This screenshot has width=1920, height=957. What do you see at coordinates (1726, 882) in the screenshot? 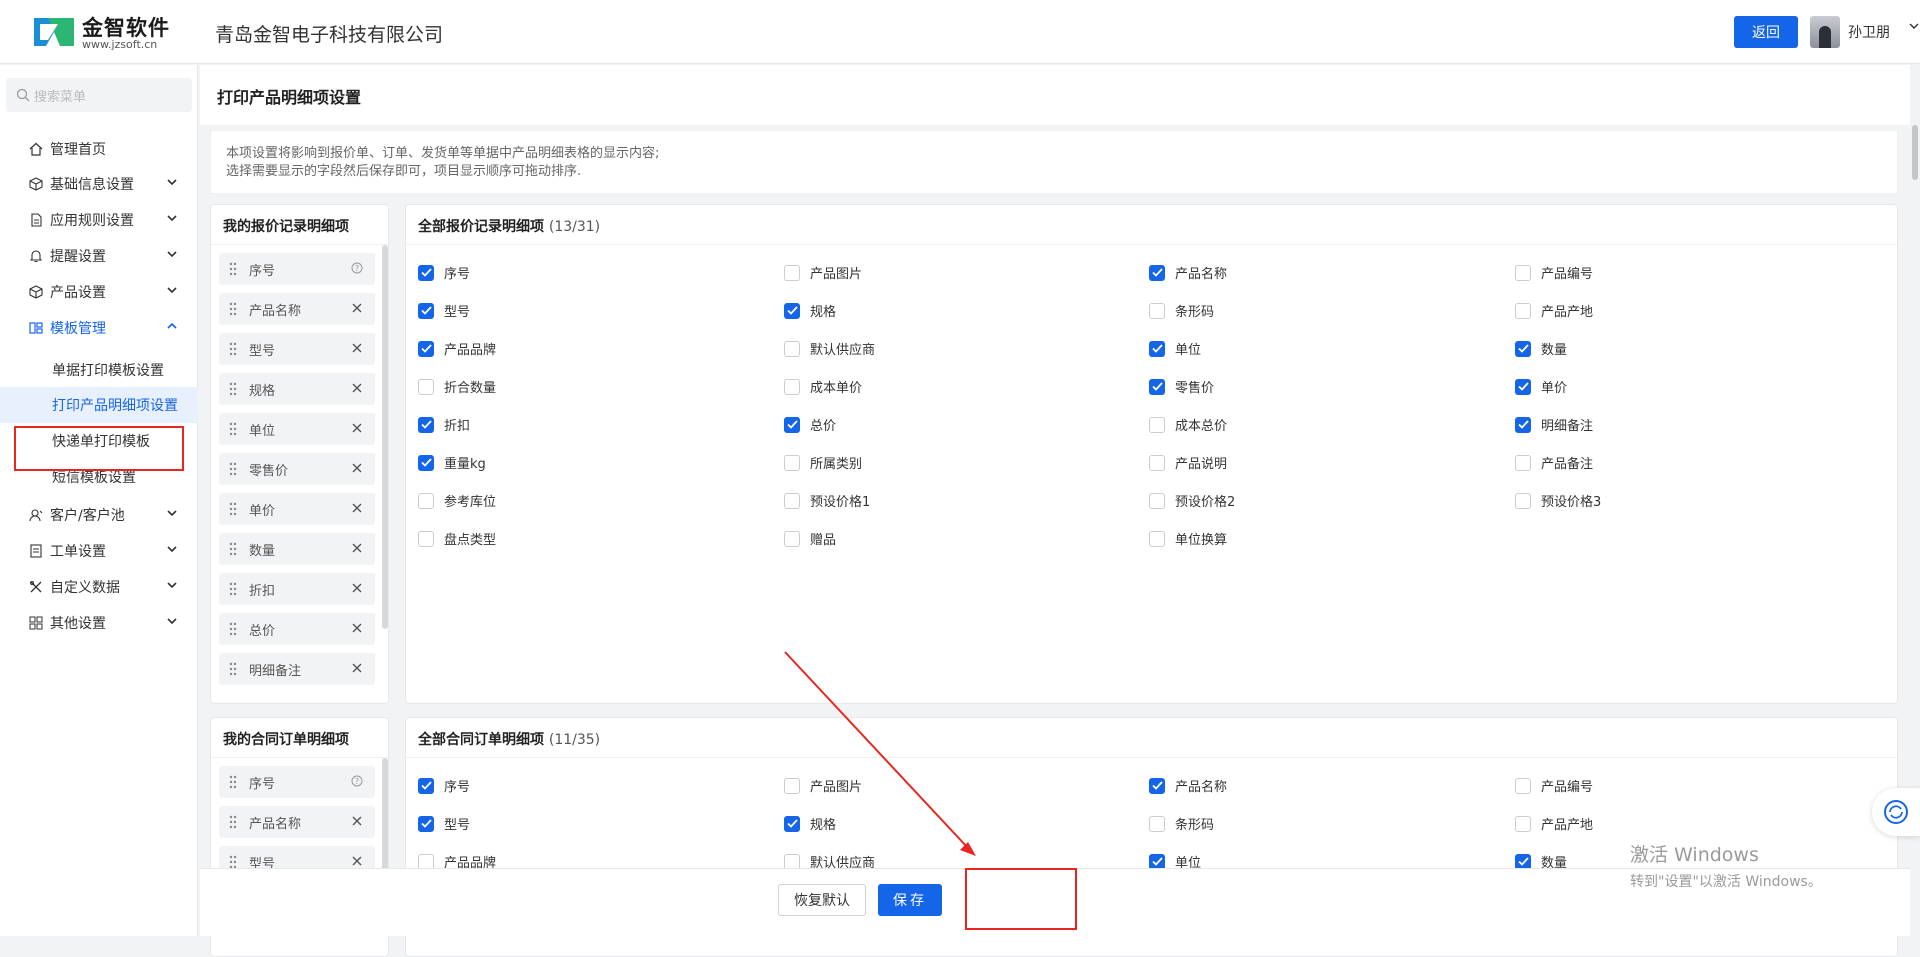
I see `watermark-line: 转到"设置"以激活 Windows。` at bounding box center [1726, 882].